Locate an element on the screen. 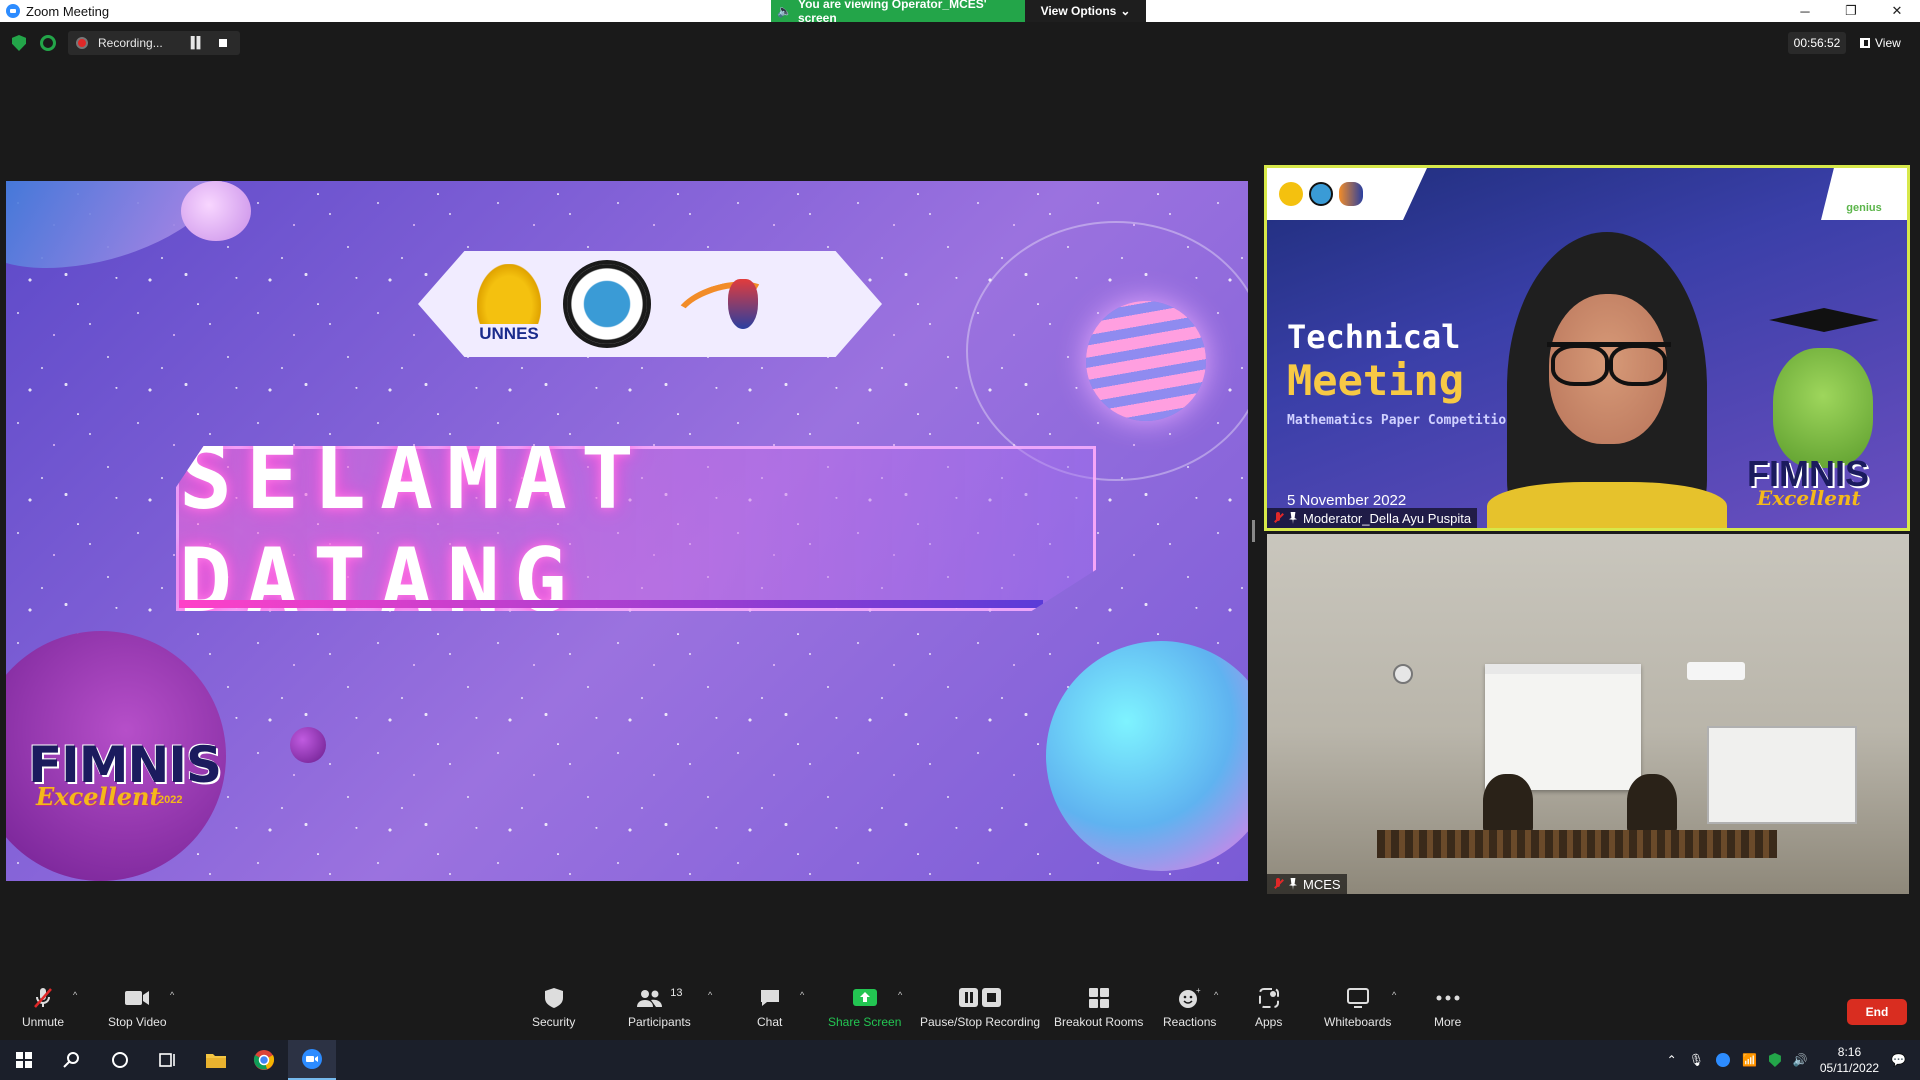  batik-table is located at coordinates (1577, 844).